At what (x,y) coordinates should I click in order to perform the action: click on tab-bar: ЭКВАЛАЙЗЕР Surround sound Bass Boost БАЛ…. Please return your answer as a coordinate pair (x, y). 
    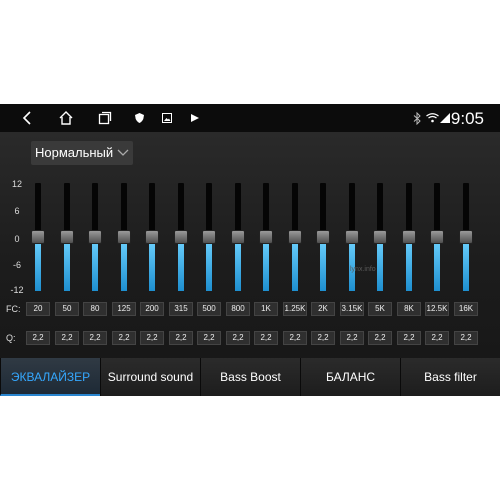
    Looking at the image, I should click on (250, 377).